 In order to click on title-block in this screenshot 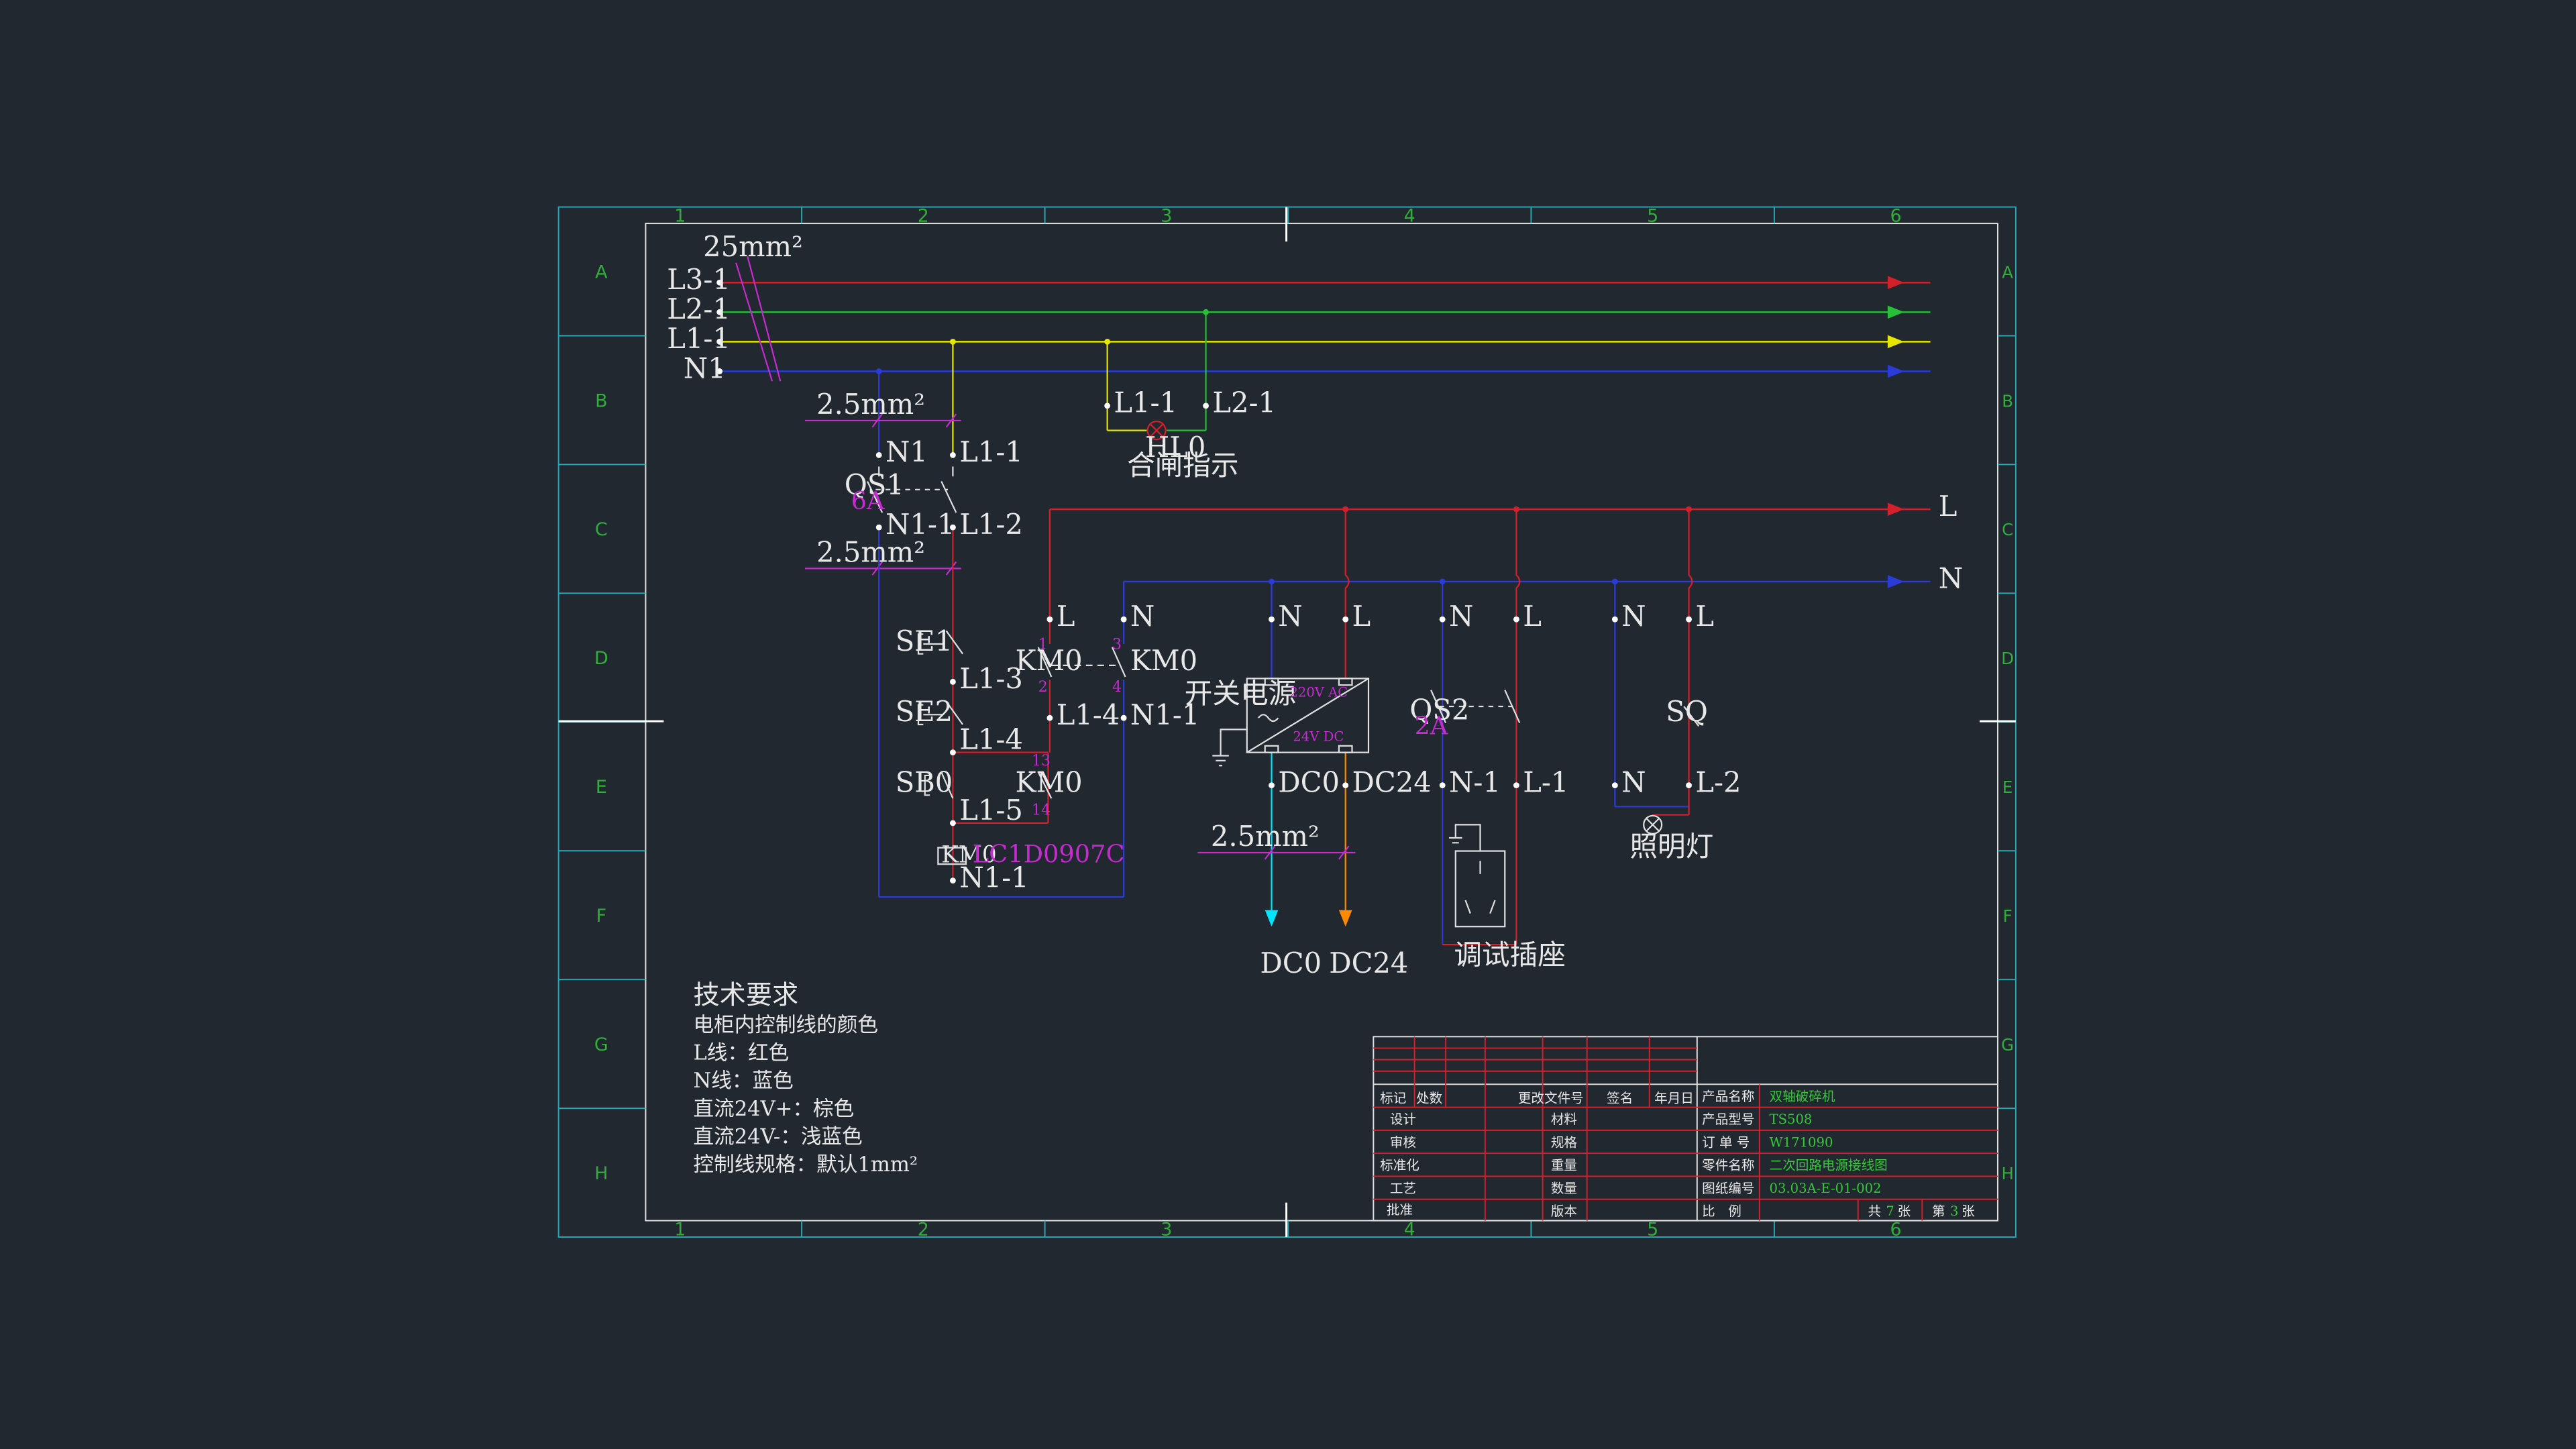, I will do `click(1685, 1129)`.